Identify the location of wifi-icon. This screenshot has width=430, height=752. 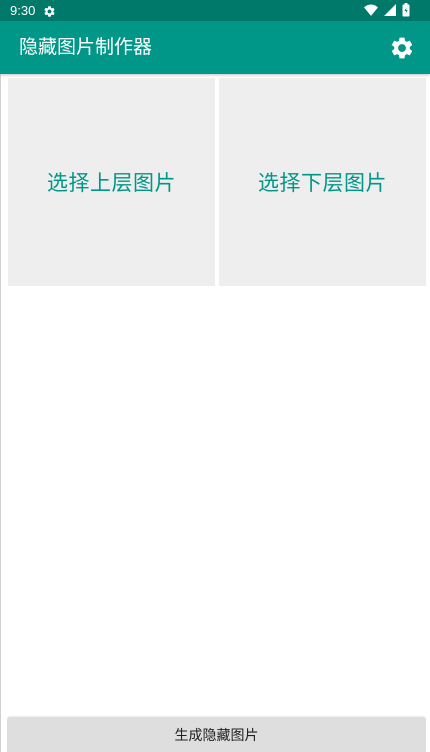
(371, 10).